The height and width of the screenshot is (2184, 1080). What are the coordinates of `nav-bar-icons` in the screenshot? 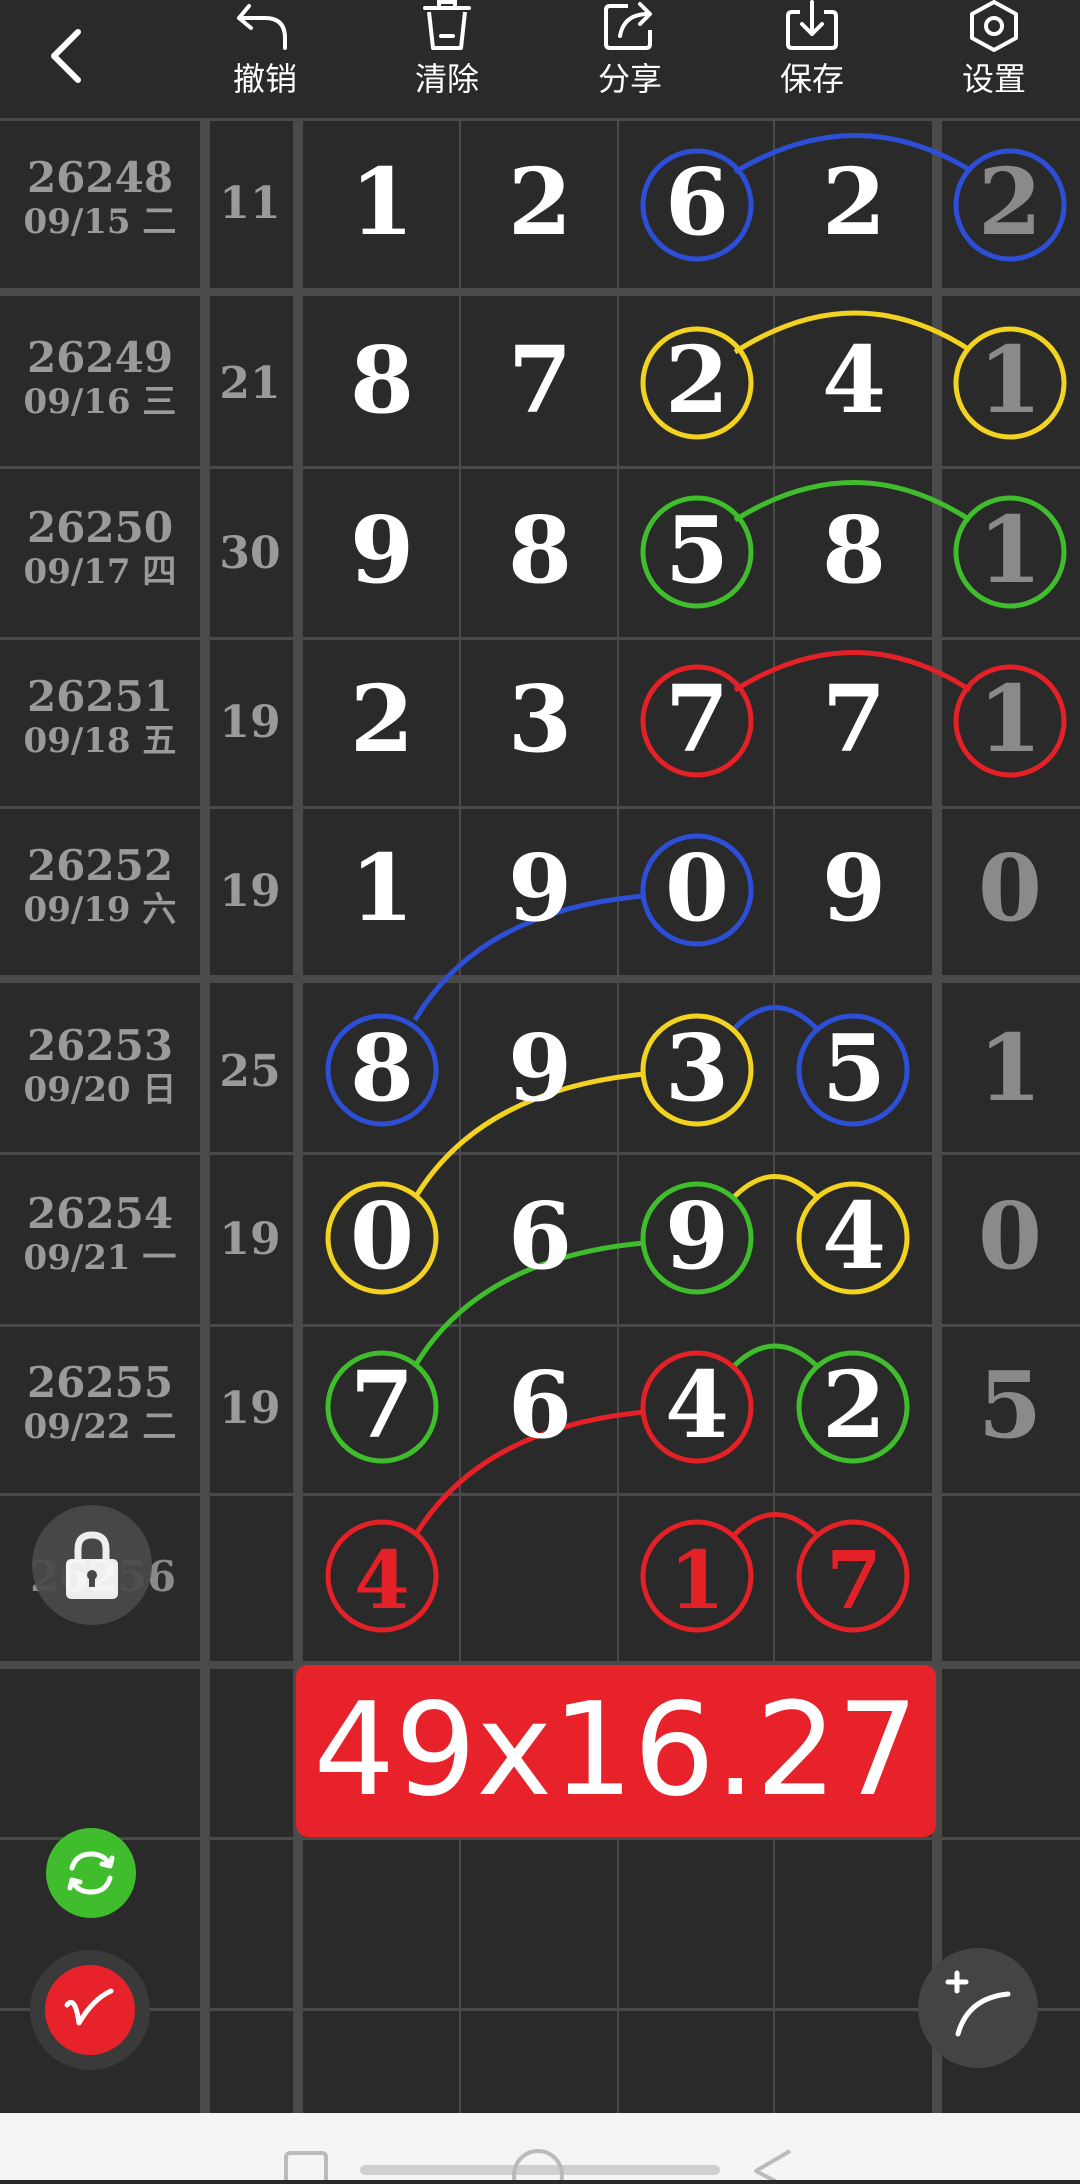 It's located at (538, 2166).